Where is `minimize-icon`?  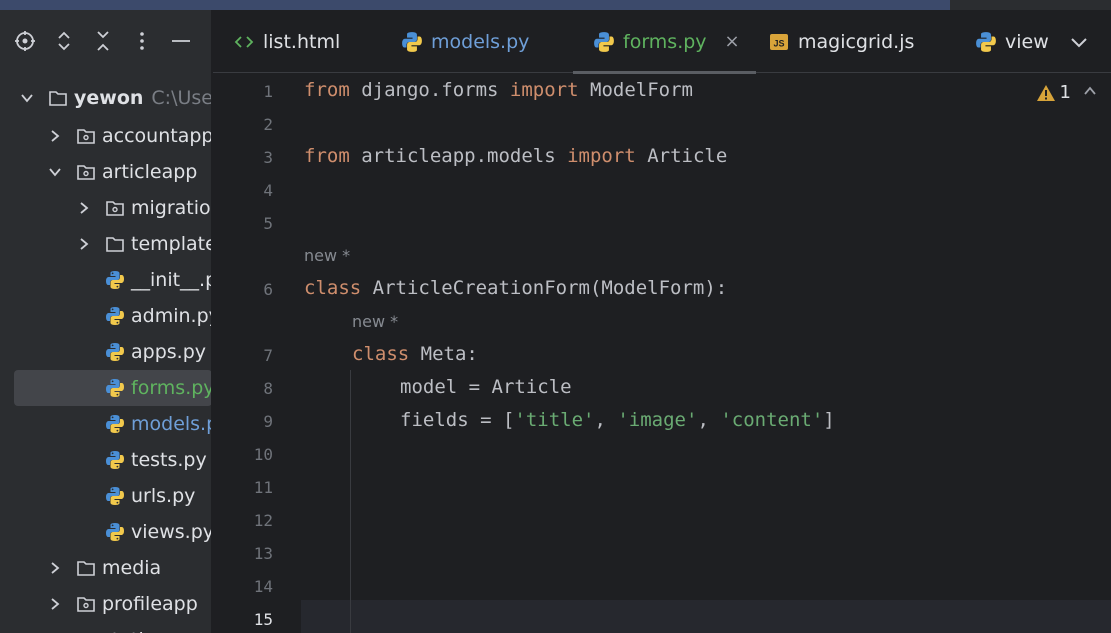 minimize-icon is located at coordinates (181, 41).